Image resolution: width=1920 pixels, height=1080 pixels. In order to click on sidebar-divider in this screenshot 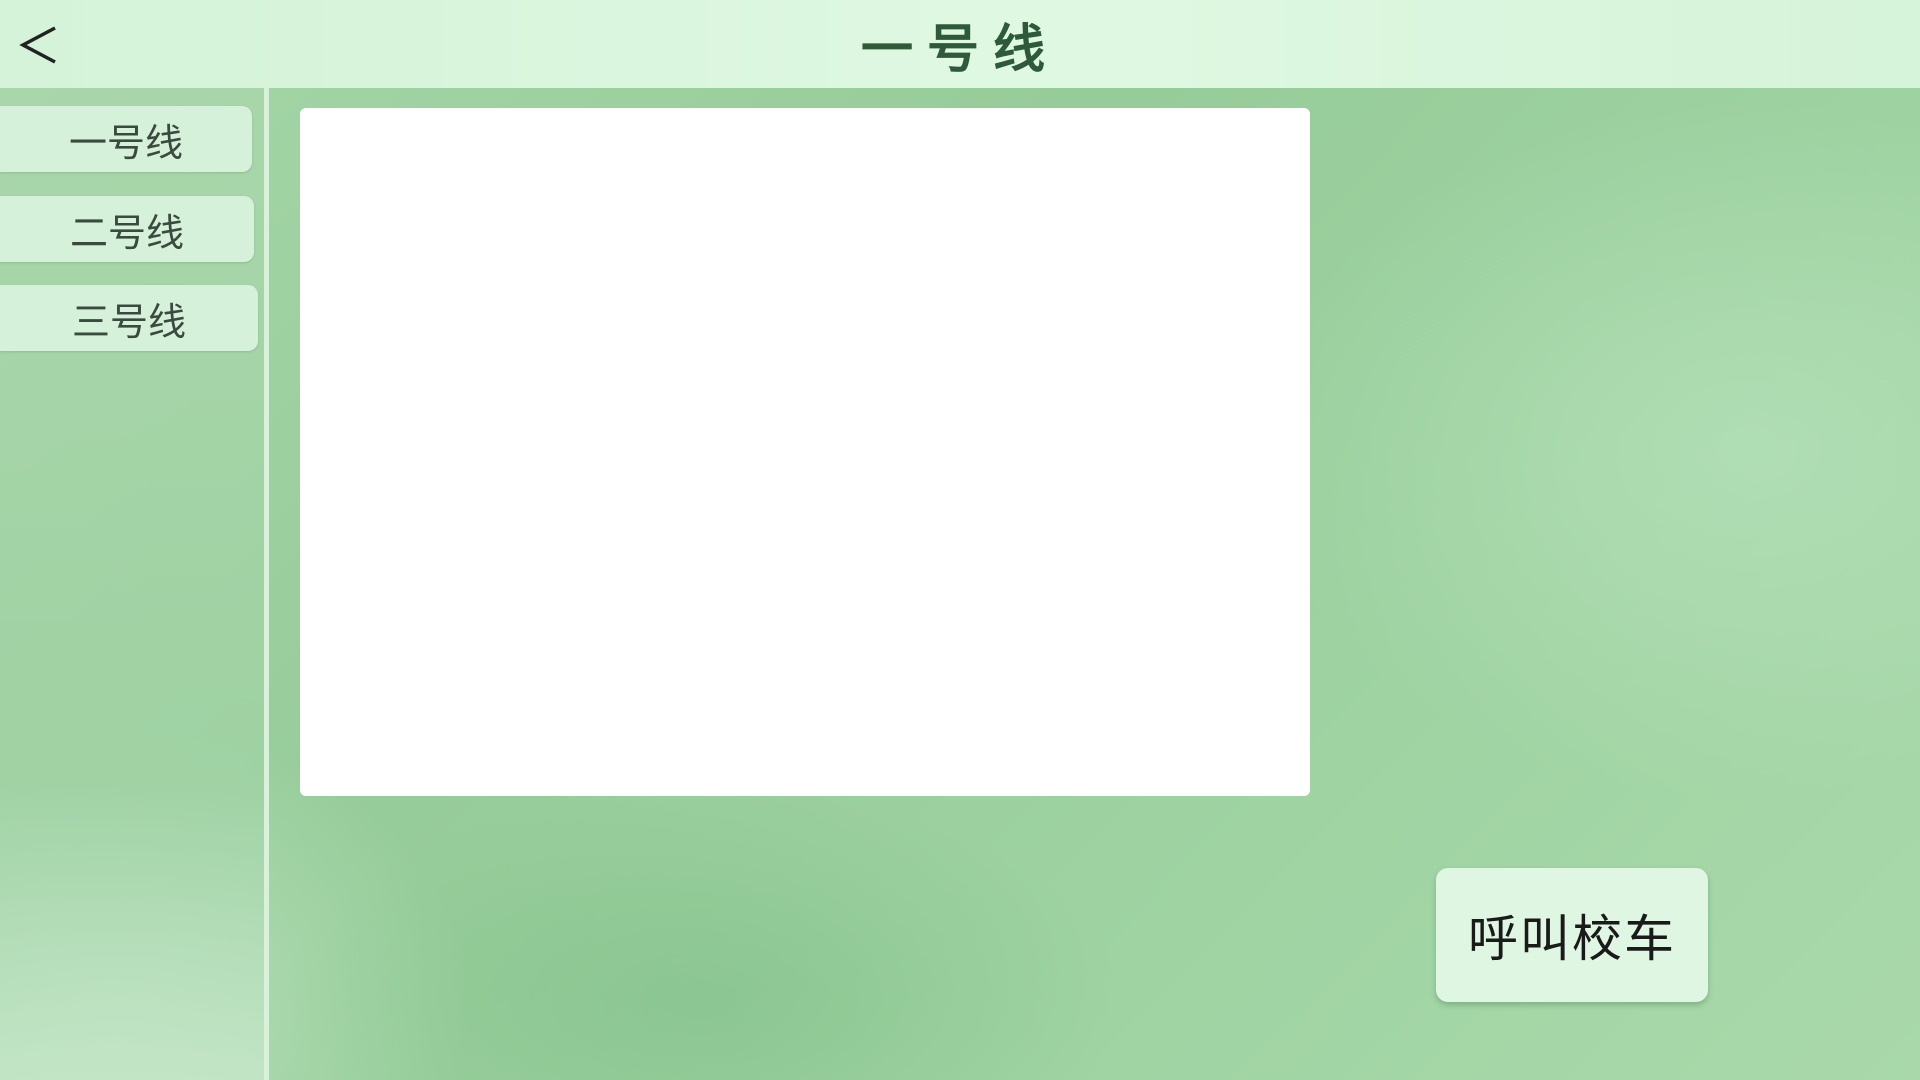, I will do `click(266, 584)`.